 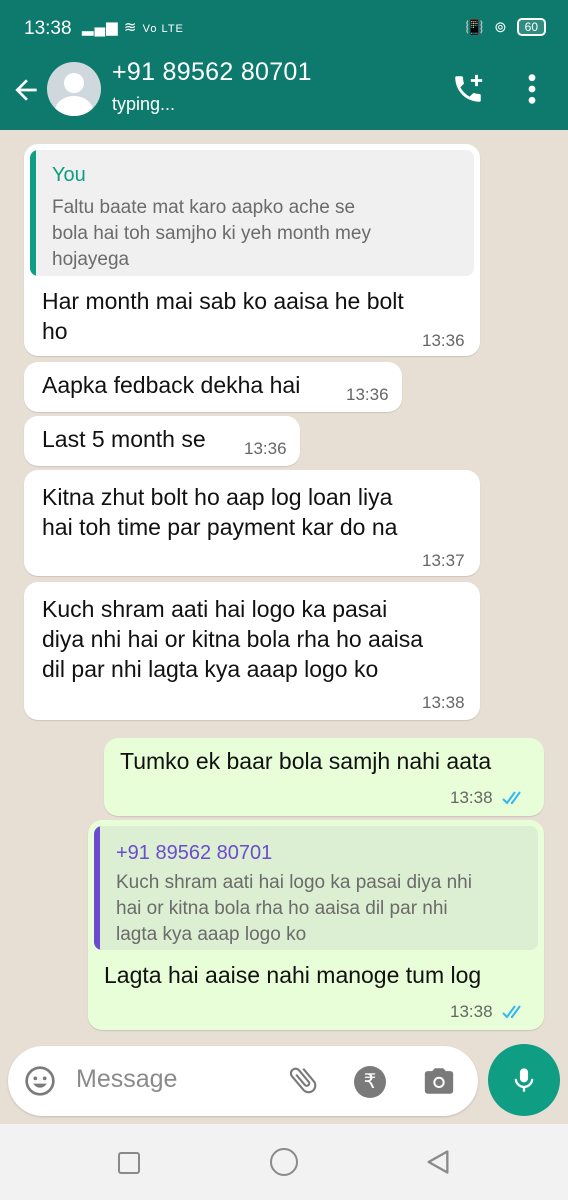 What do you see at coordinates (171, 385) in the screenshot?
I see `message-text-line: Aapka fedback dekha hai` at bounding box center [171, 385].